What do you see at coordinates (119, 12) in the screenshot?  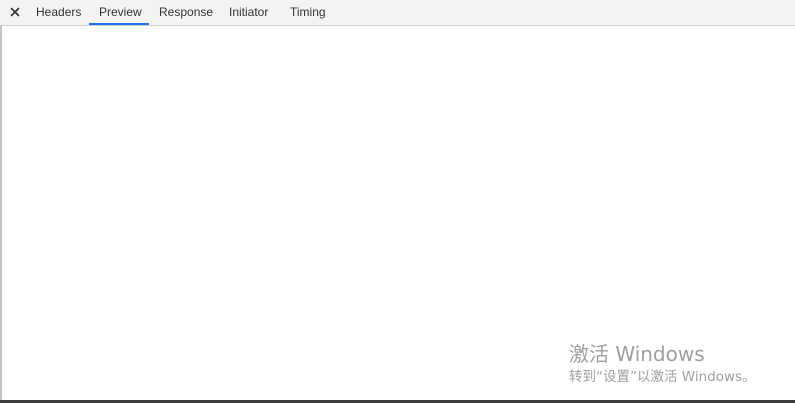 I see `tab-preview: Preview` at bounding box center [119, 12].